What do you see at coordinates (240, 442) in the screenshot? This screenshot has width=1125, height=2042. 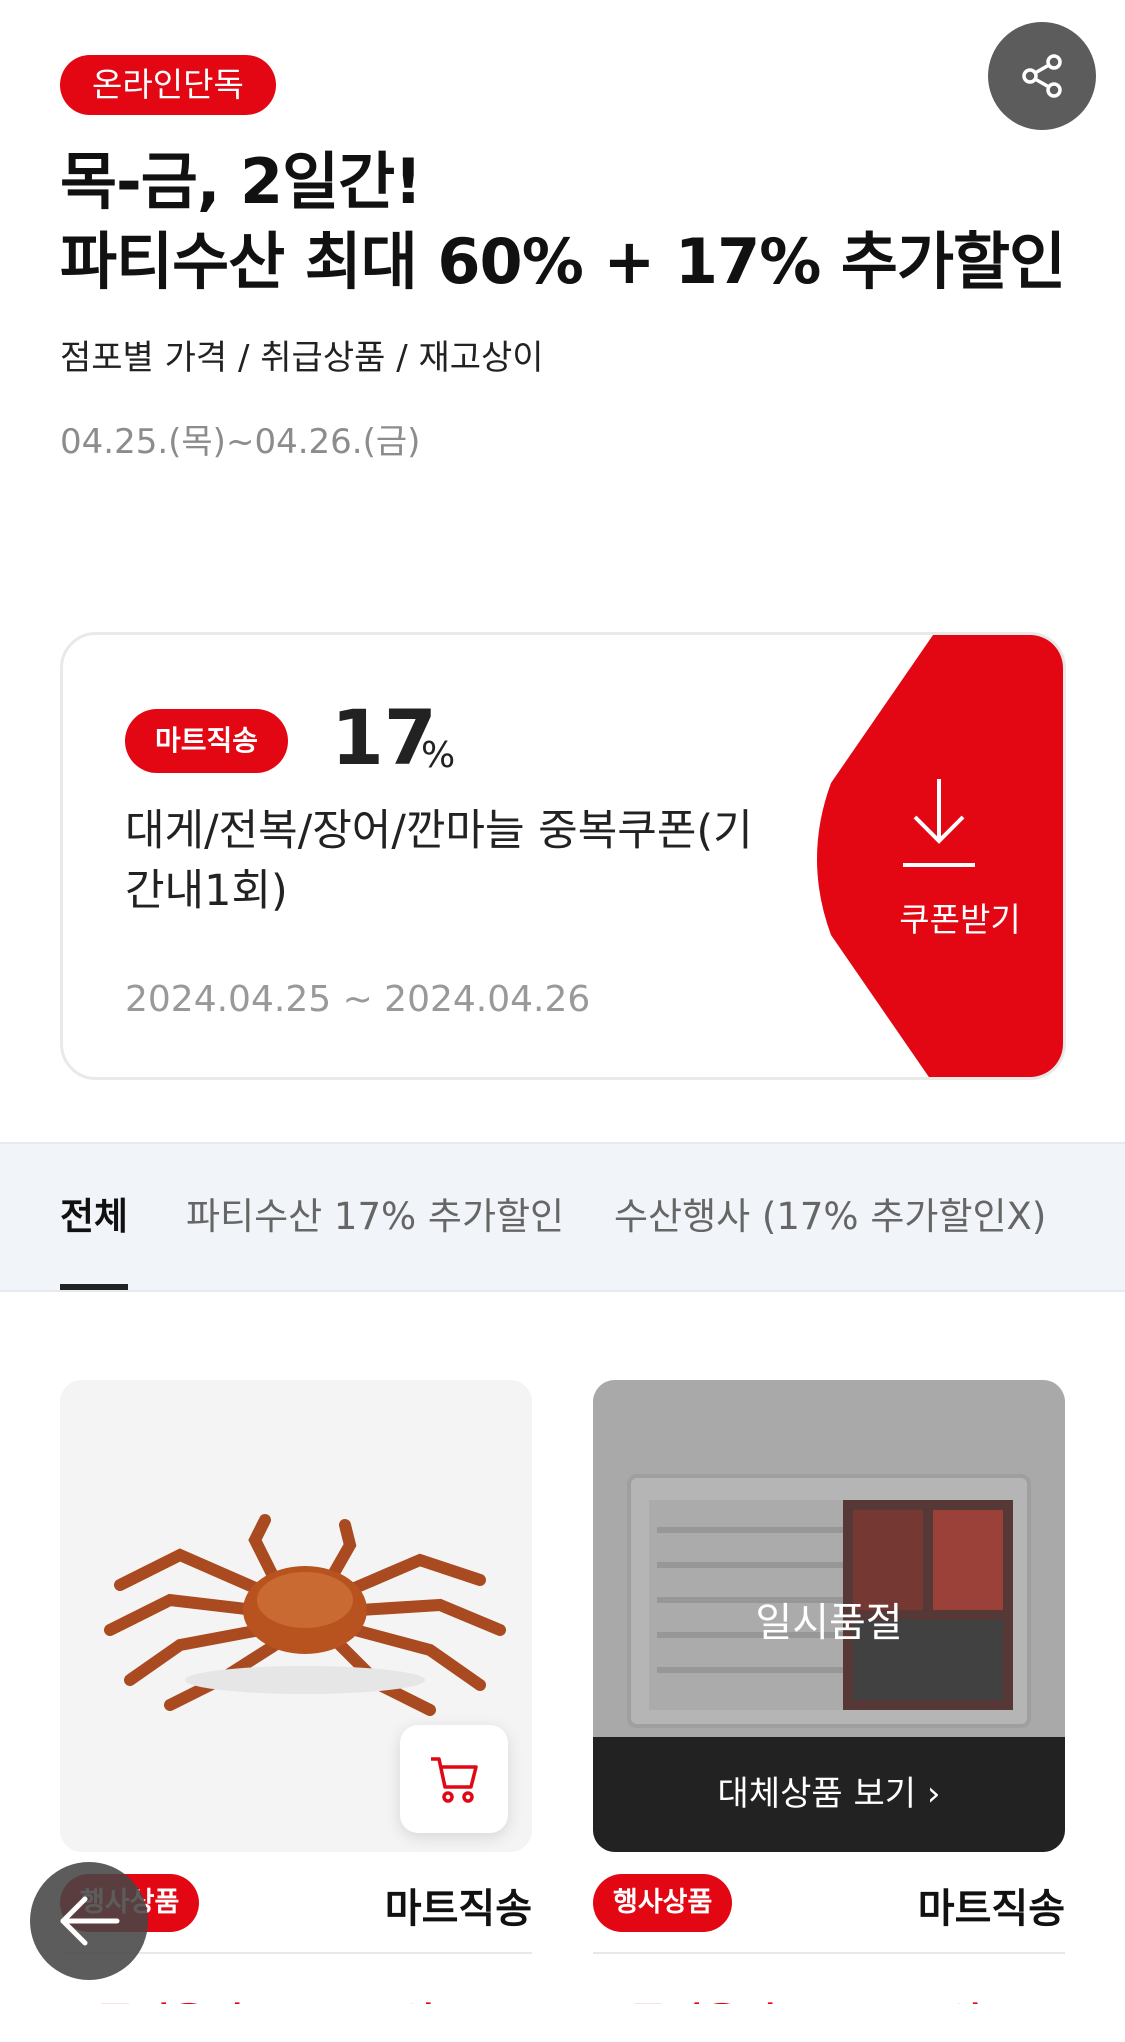 I see `event-period: 04.25.(목)~04.26.(금)` at bounding box center [240, 442].